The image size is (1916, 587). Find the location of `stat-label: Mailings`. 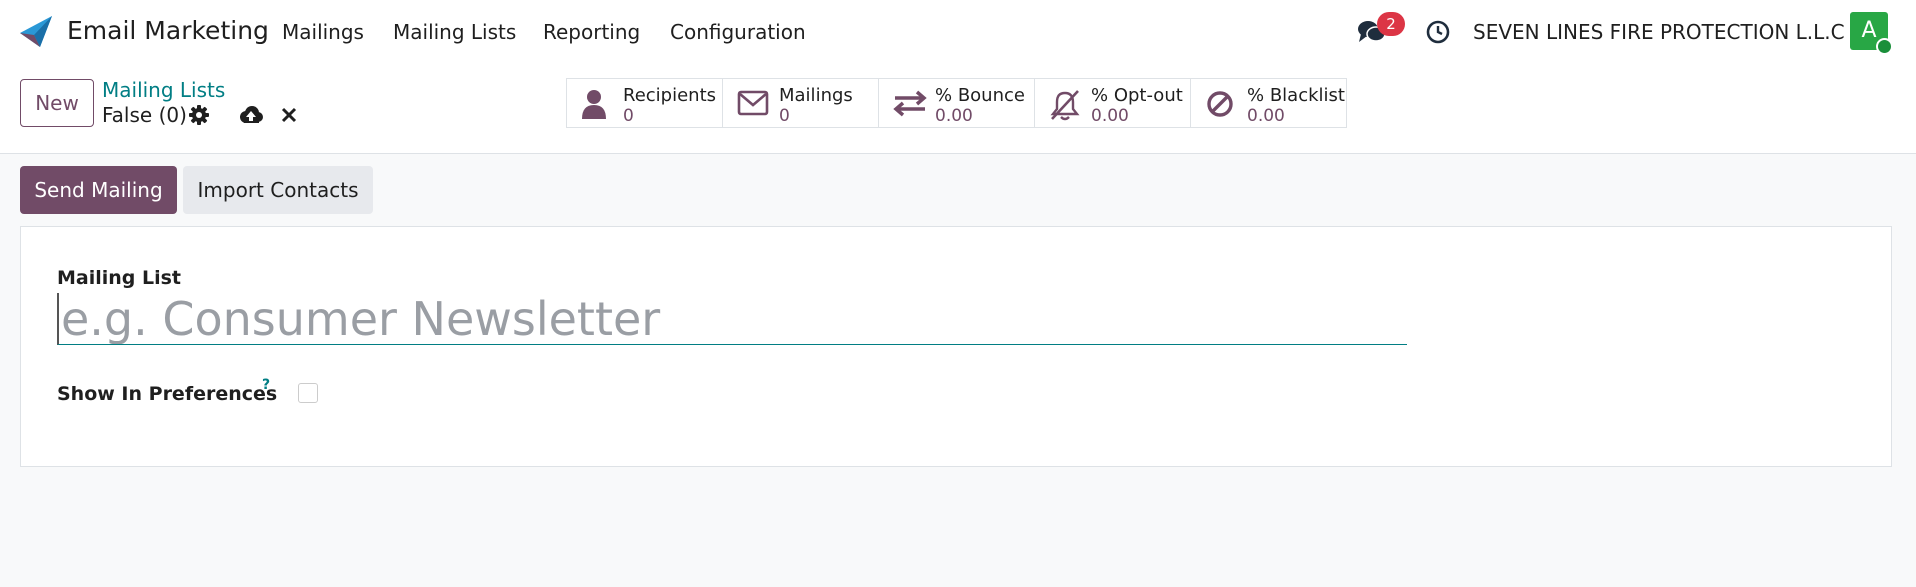

stat-label: Mailings is located at coordinates (816, 95).